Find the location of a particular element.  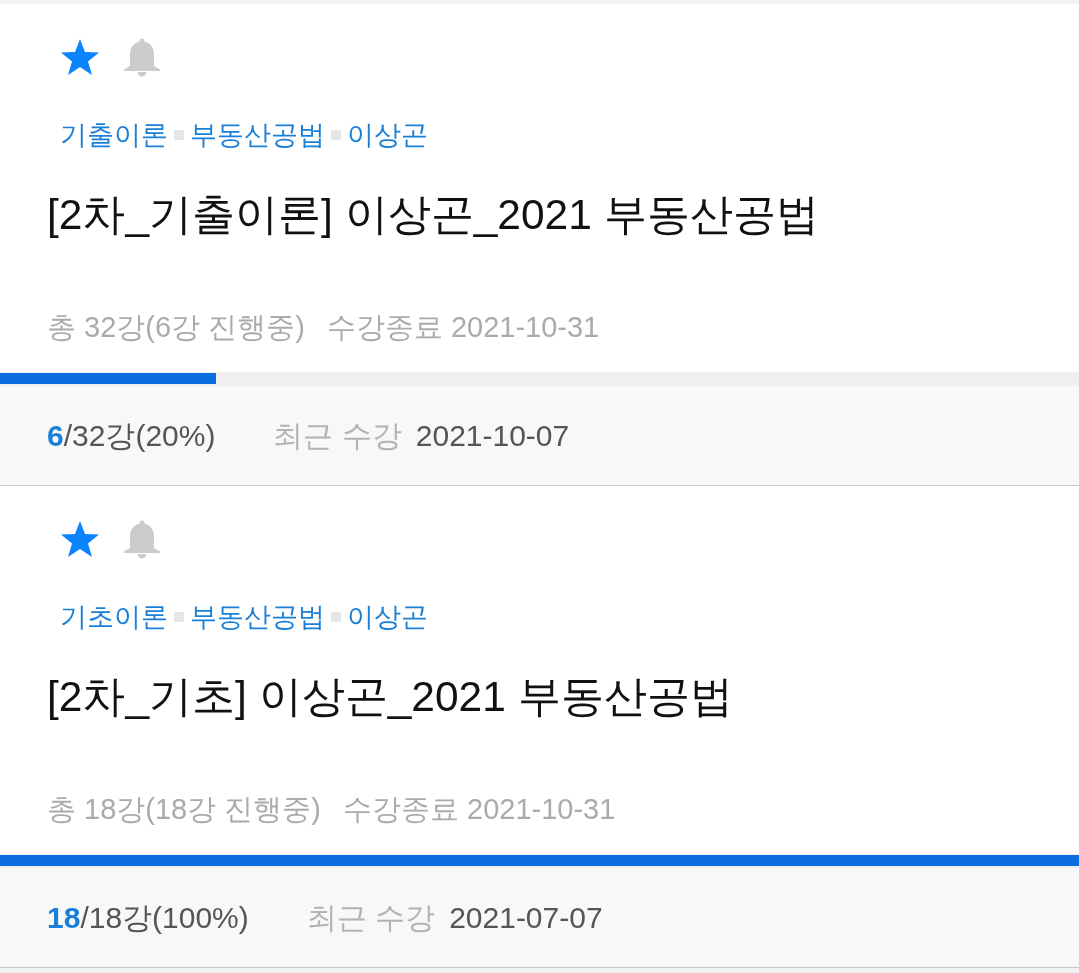

category-tag: 기출이론 is located at coordinates (114, 135).